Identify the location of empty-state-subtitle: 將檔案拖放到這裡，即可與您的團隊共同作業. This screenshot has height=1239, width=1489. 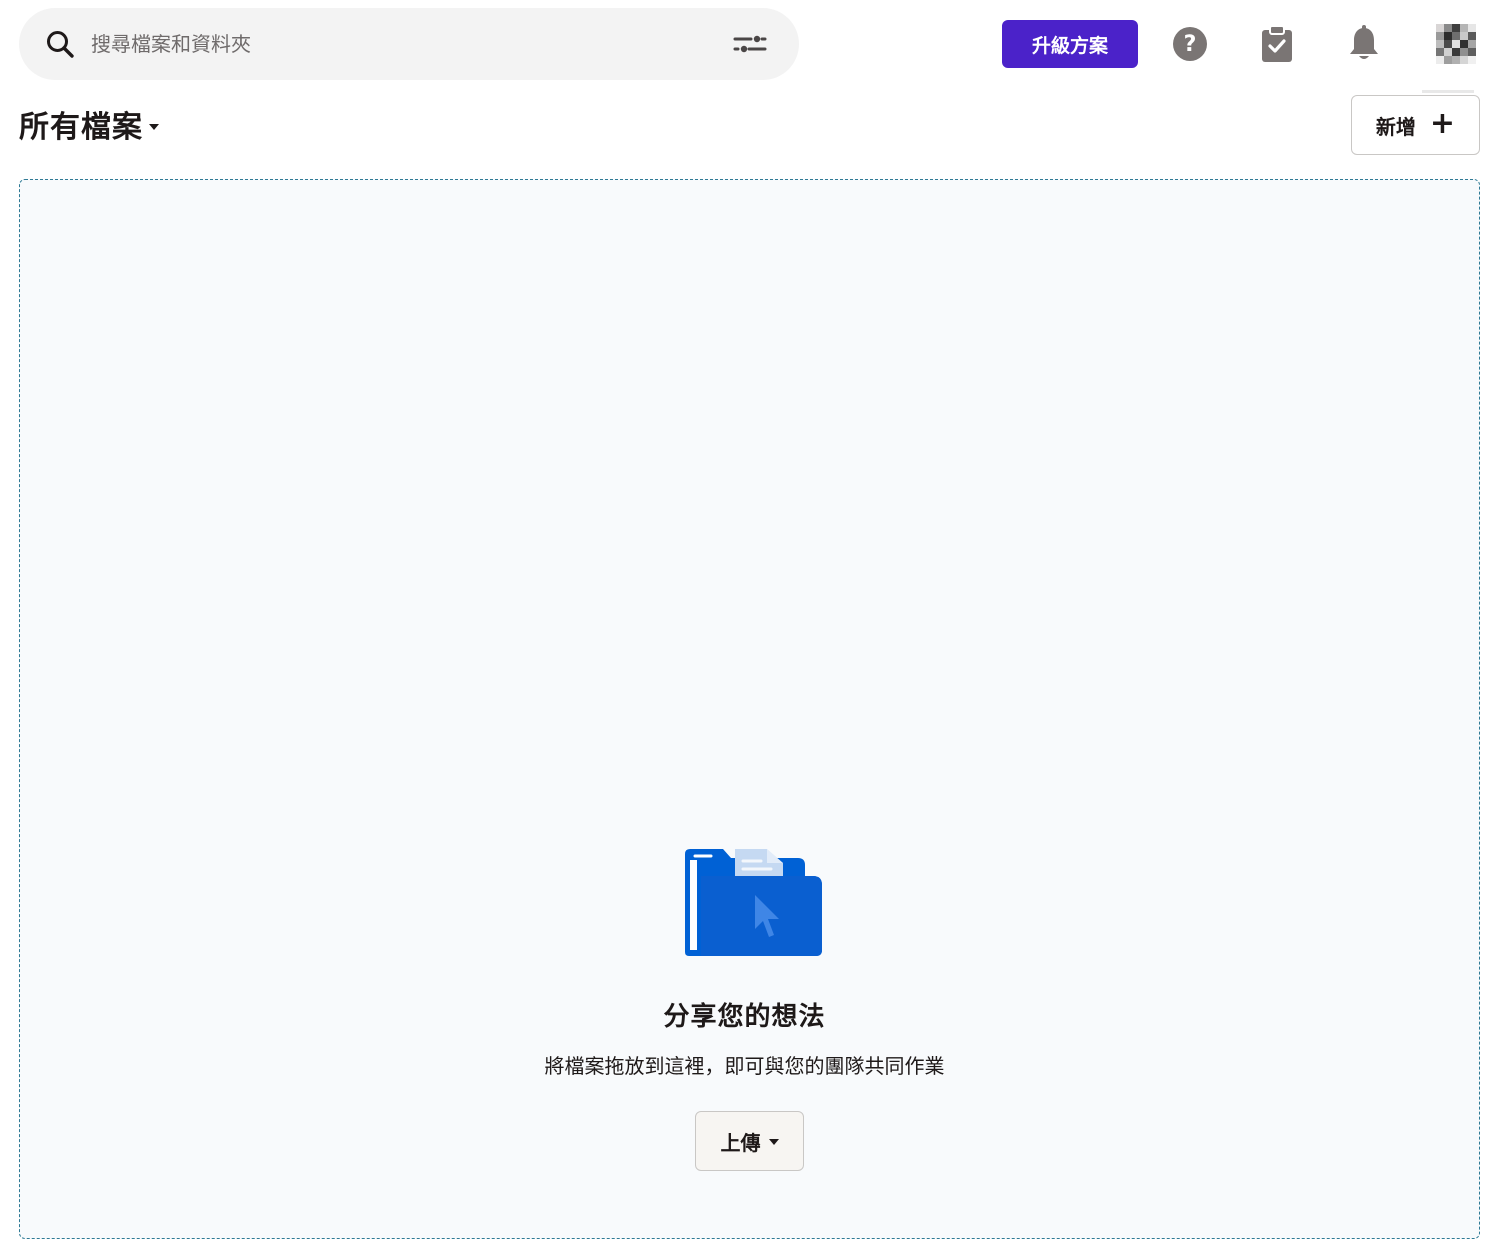
(744, 1066).